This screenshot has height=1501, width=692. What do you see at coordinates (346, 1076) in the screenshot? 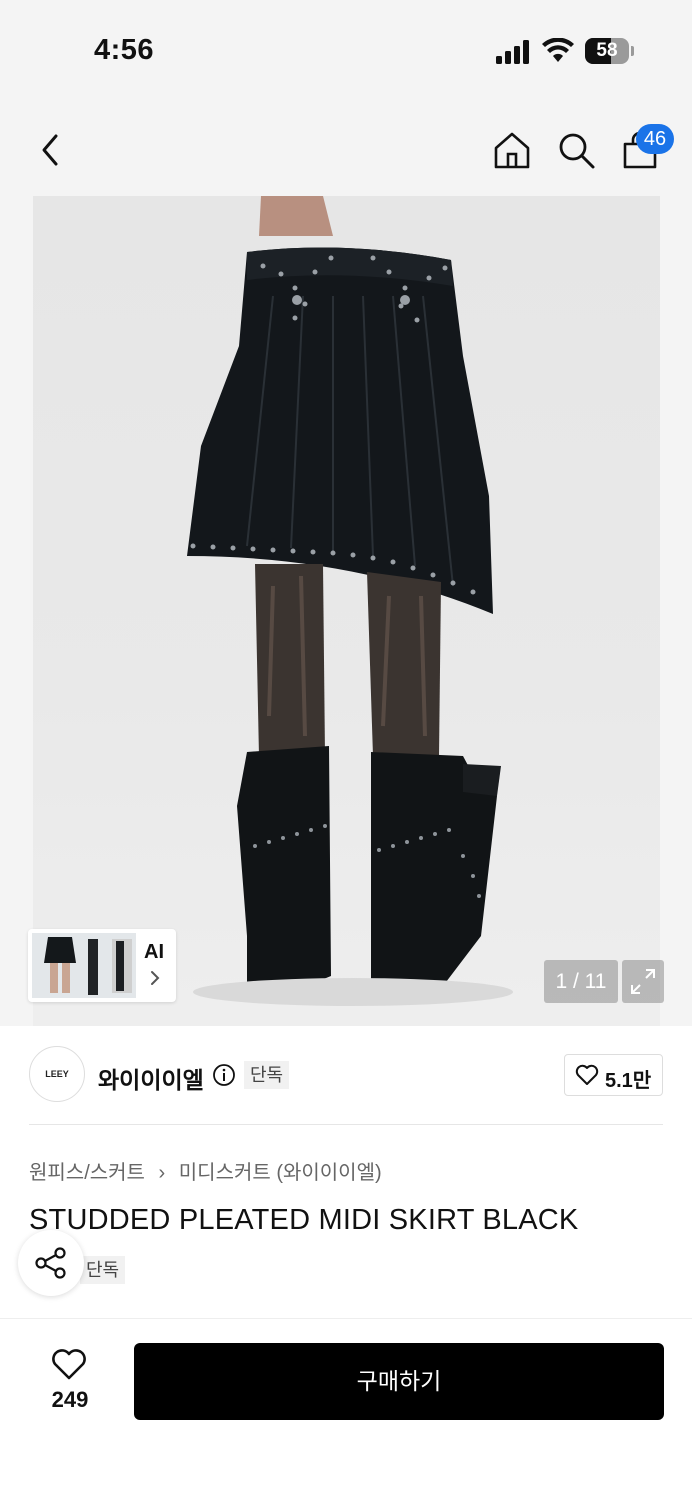
I see `brand-row: LEEY 와이이이엘 단독 5.1만` at bounding box center [346, 1076].